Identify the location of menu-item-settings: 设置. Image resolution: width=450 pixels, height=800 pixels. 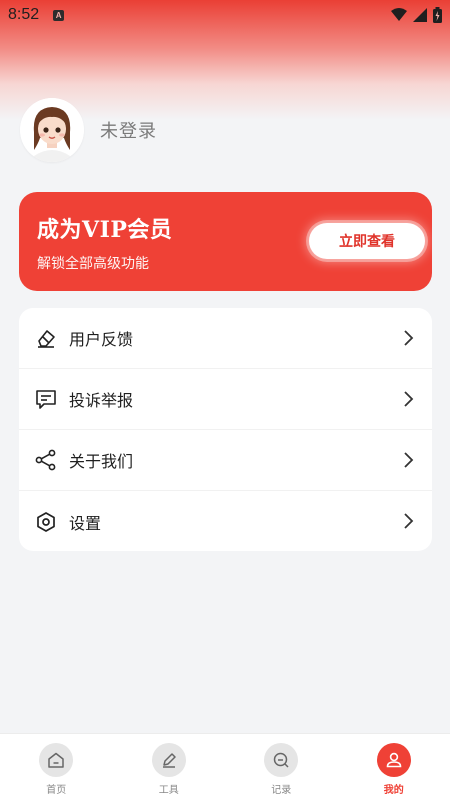
(225, 521).